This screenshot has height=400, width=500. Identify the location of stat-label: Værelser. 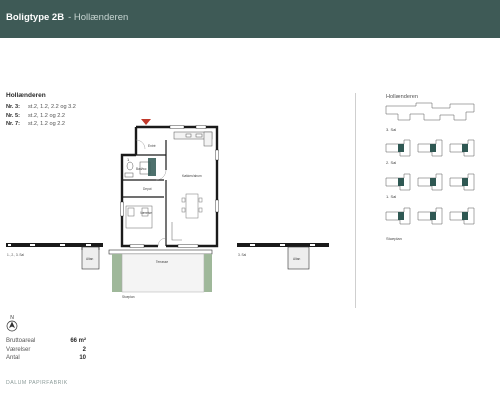
(18, 349).